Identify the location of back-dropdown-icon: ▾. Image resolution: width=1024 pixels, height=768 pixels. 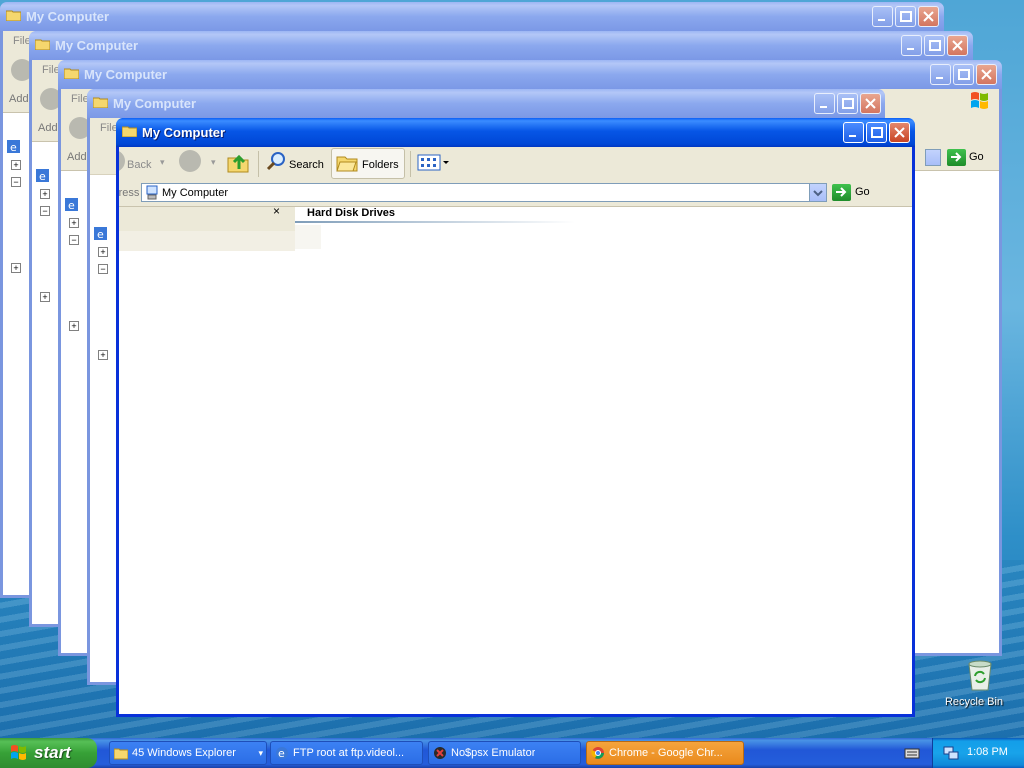
(162, 162).